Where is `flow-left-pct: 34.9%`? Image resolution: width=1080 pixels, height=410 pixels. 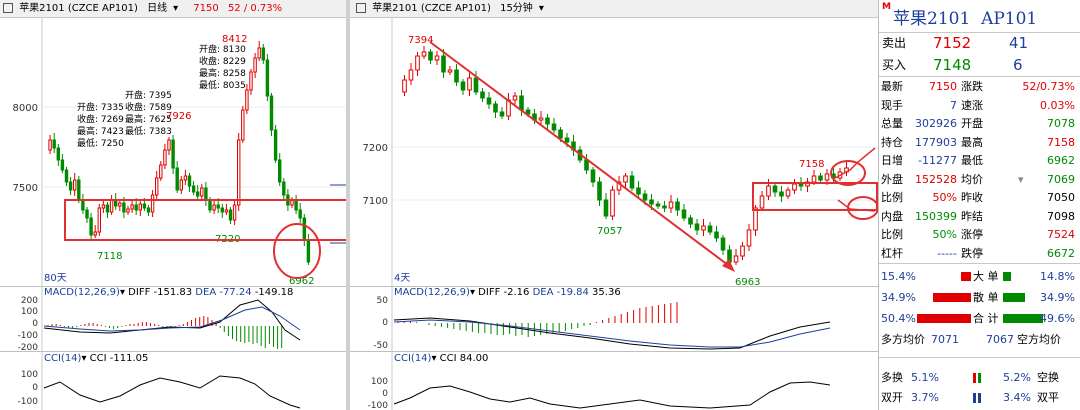
flow-left-pct: 34.9% is located at coordinates (898, 297).